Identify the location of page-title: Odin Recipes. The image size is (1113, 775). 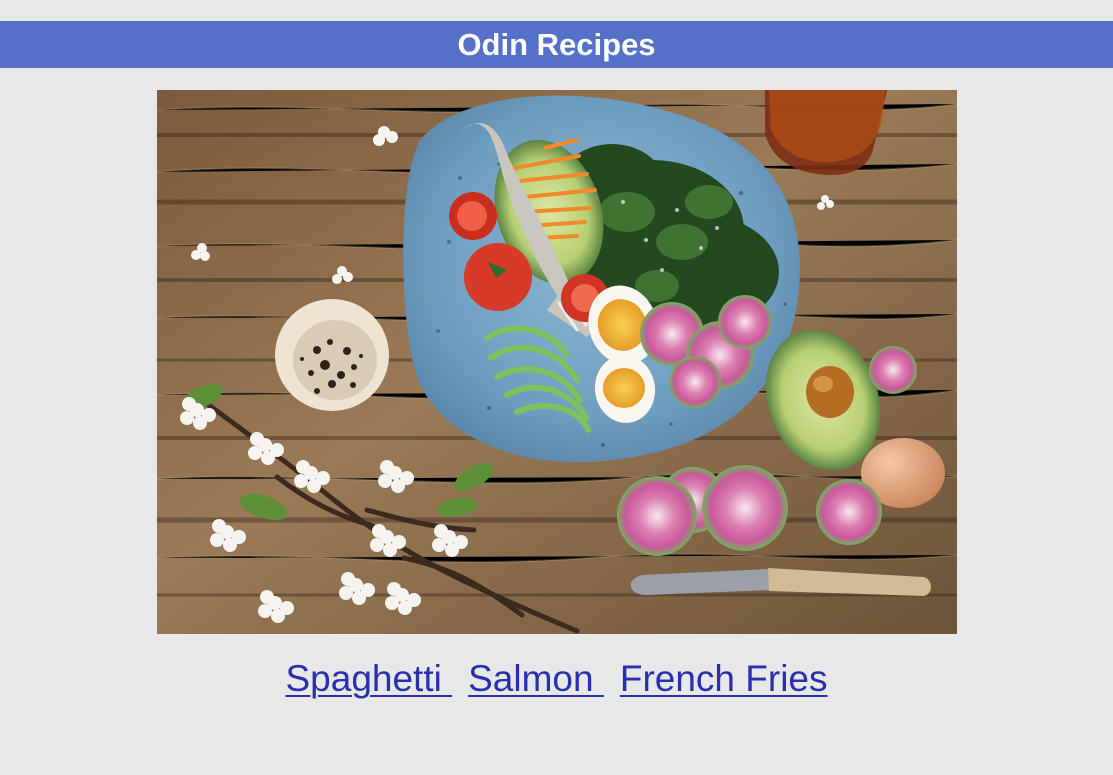
(556, 44).